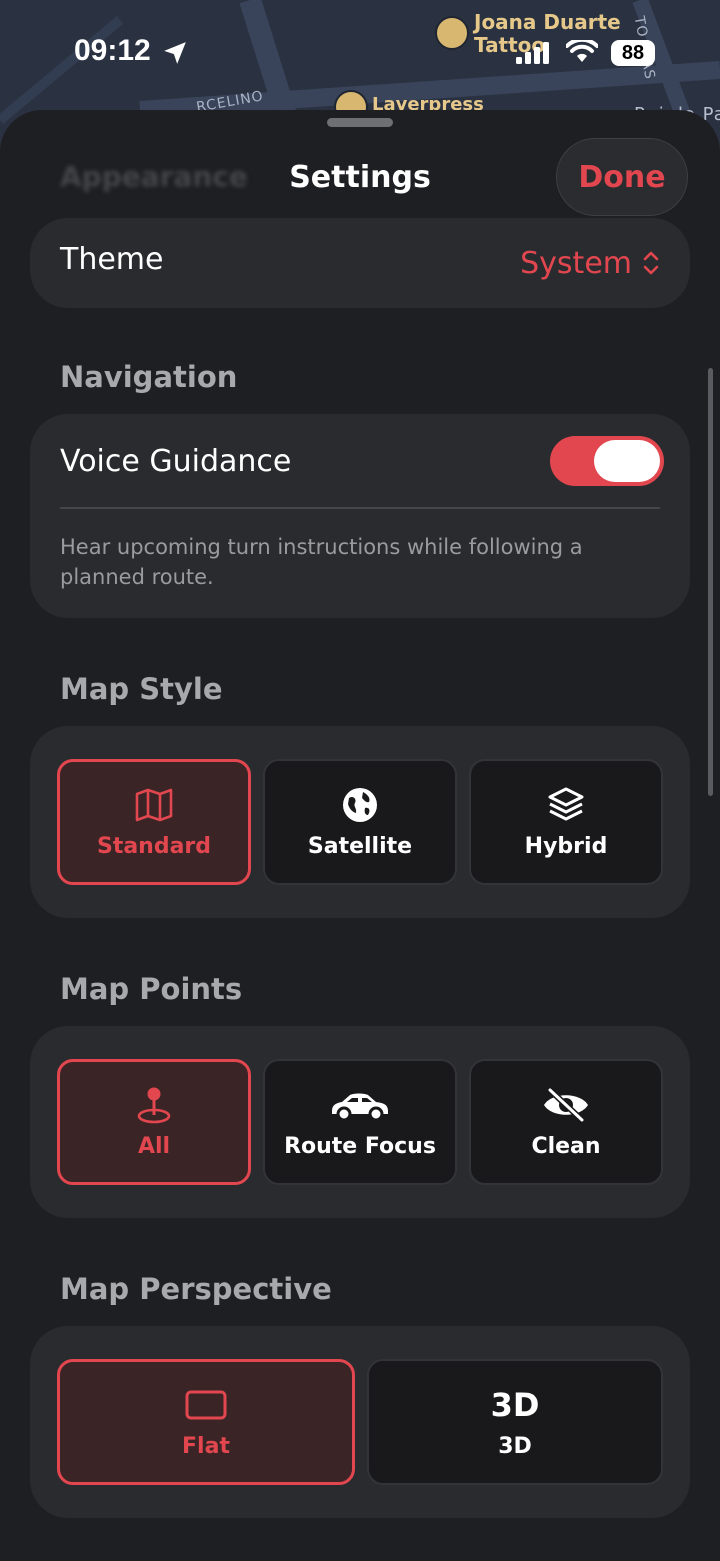 Image resolution: width=720 pixels, height=1561 pixels. What do you see at coordinates (175, 53) in the screenshot?
I see `location-arrow-icon` at bounding box center [175, 53].